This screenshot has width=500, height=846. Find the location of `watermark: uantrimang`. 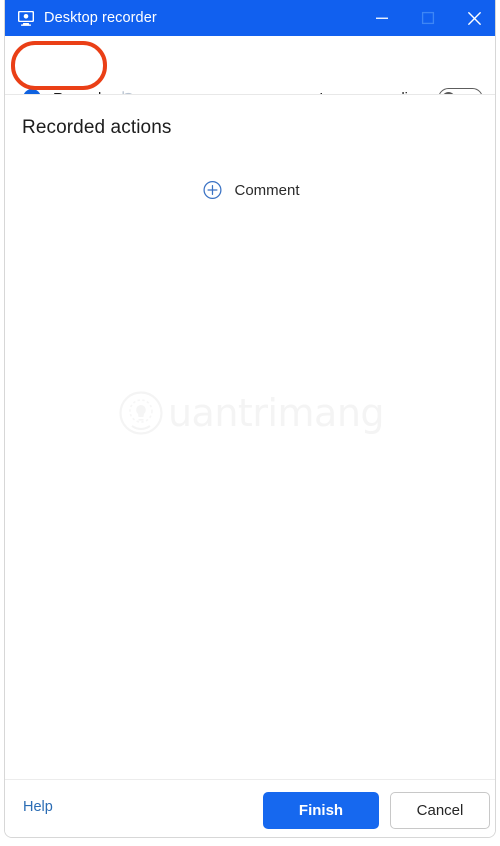

watermark: uantrimang is located at coordinates (251, 413).